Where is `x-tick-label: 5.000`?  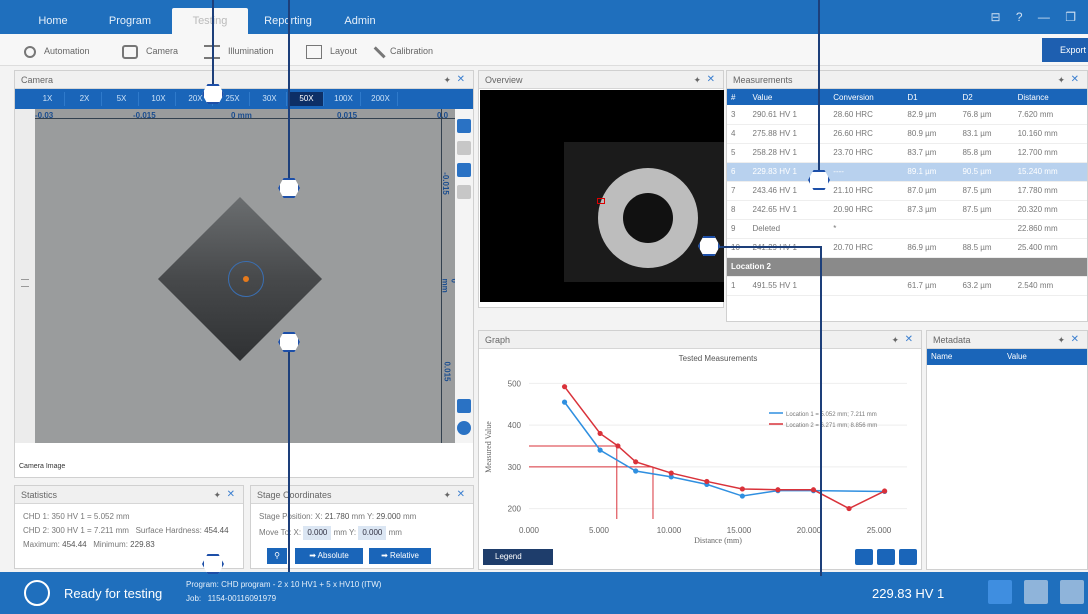 x-tick-label: 5.000 is located at coordinates (599, 530).